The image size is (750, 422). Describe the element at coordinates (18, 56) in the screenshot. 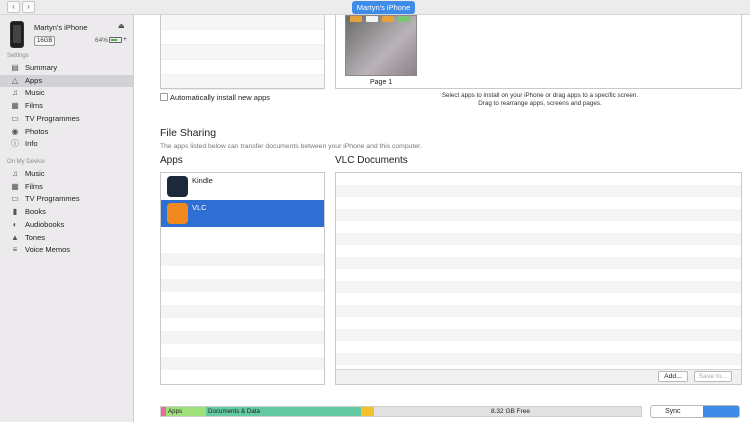

I see `settings-header: Settings` at that location.